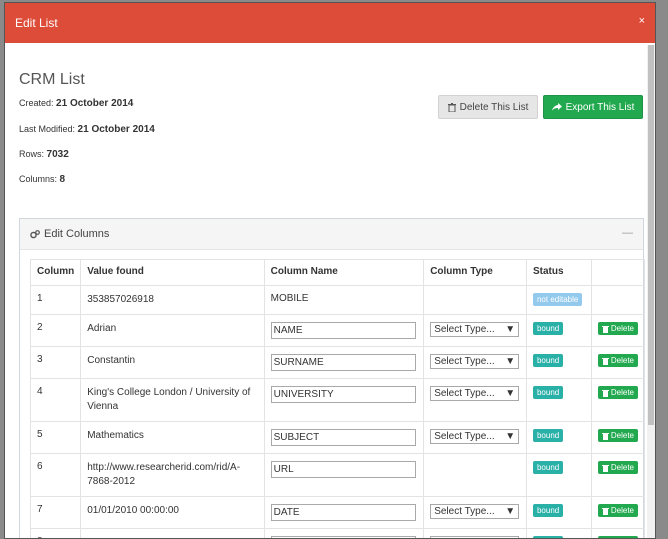 Image resolution: width=668 pixels, height=539 pixels. I want to click on columns-value: 8, so click(62, 179).